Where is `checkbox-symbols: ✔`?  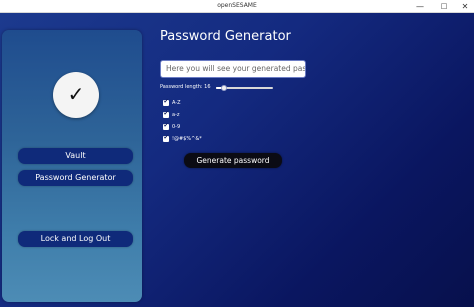 checkbox-symbols: ✔ is located at coordinates (166, 138).